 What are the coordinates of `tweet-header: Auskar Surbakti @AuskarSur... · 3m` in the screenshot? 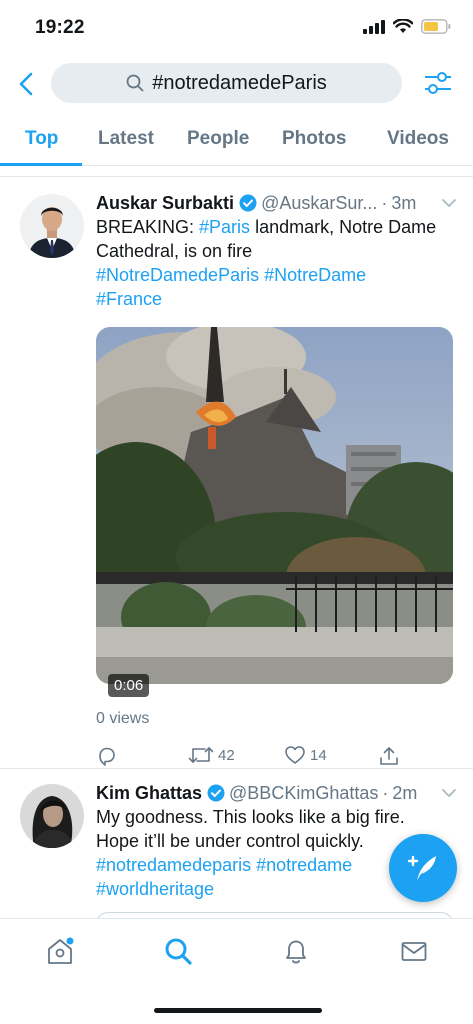 It's located at (276, 203).